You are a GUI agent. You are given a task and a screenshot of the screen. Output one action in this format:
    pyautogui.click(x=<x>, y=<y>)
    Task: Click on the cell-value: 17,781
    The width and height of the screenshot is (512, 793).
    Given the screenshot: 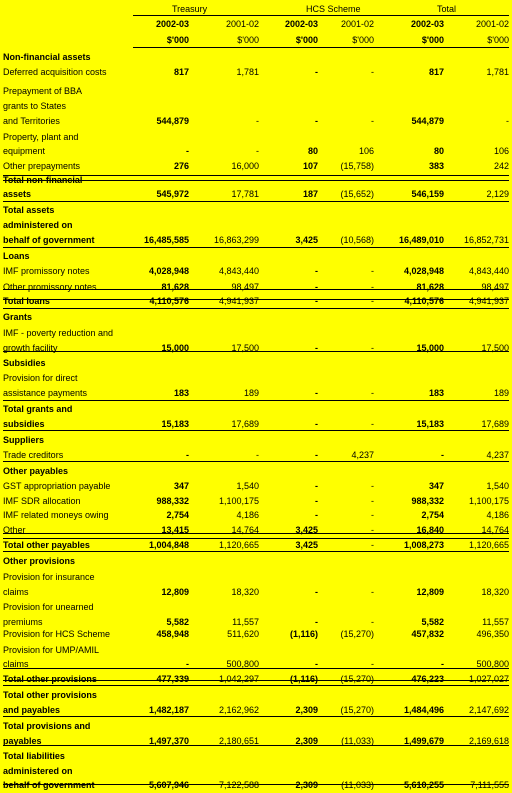 What is the action you would take?
    pyautogui.click(x=245, y=194)
    